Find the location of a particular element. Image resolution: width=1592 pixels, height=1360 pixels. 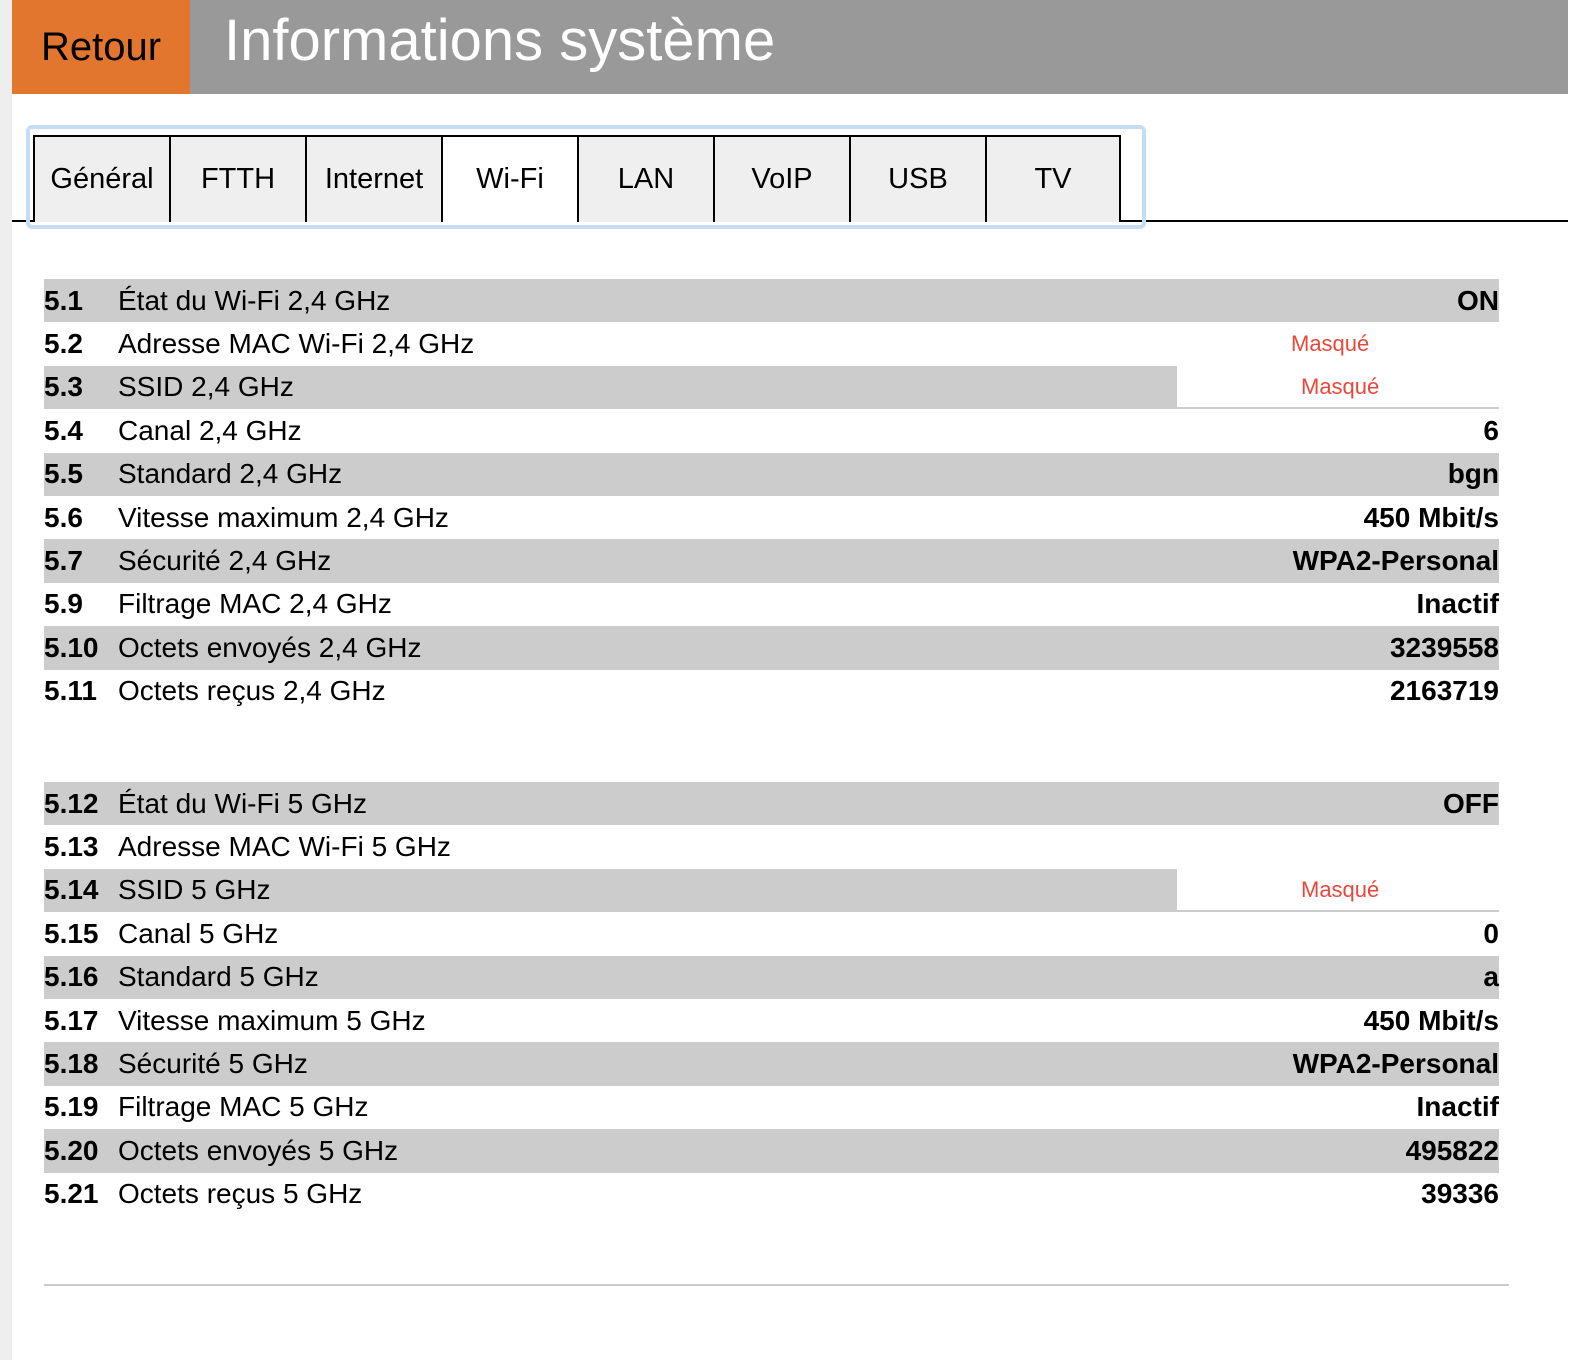

row-value: OFF is located at coordinates (1471, 803).